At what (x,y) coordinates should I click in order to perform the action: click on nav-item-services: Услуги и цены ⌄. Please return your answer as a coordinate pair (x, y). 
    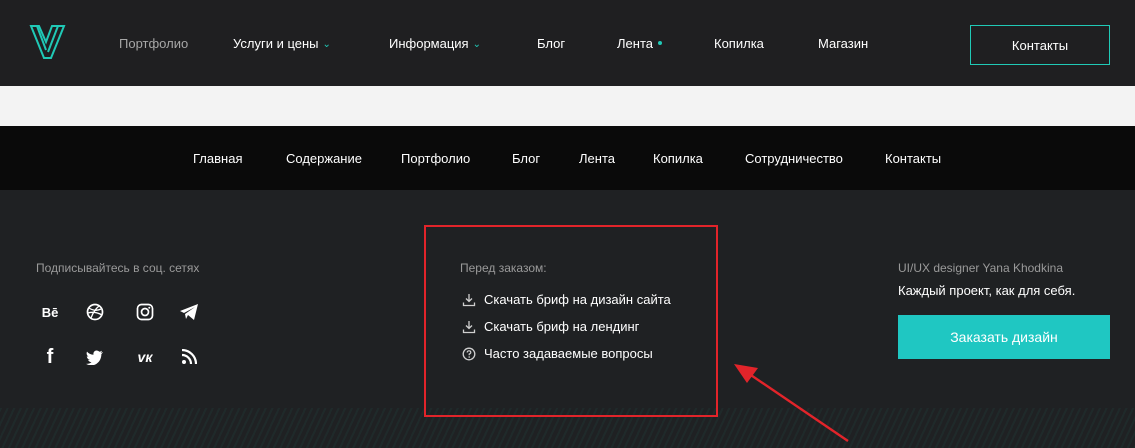
    Looking at the image, I should click on (282, 43).